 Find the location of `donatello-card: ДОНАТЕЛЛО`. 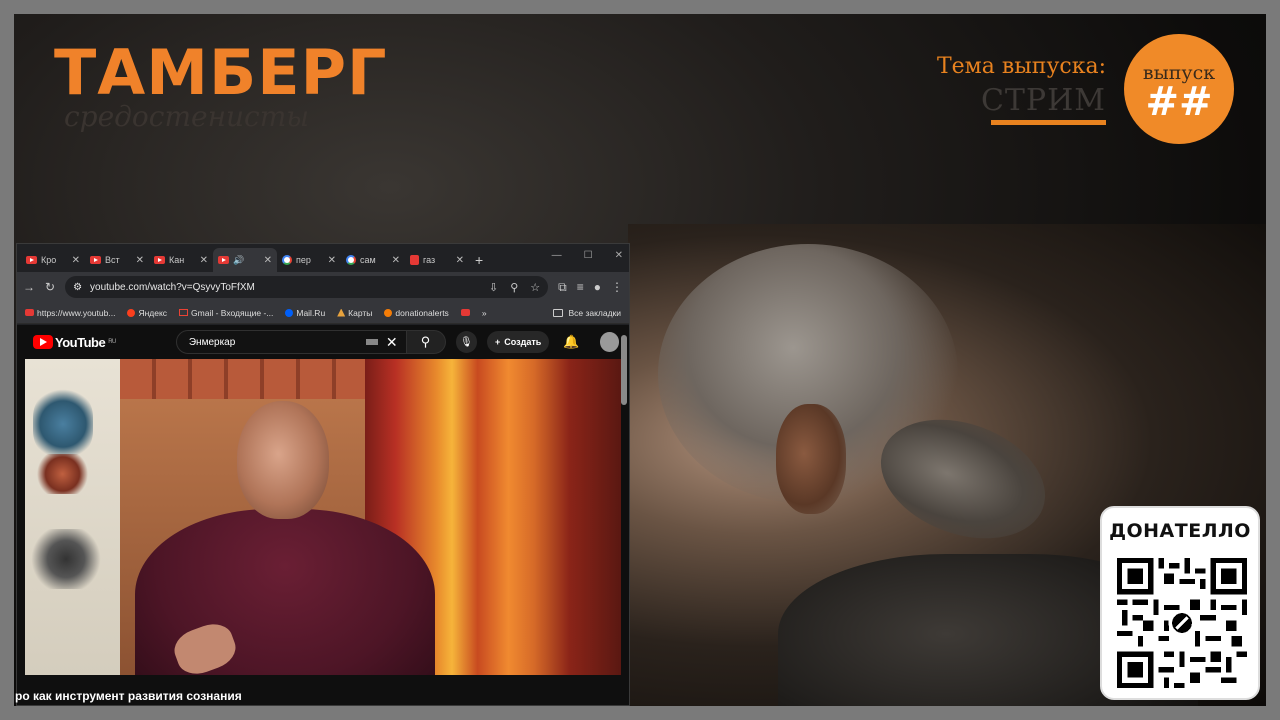

donatello-card: ДОНАТЕЛЛО is located at coordinates (1180, 603).